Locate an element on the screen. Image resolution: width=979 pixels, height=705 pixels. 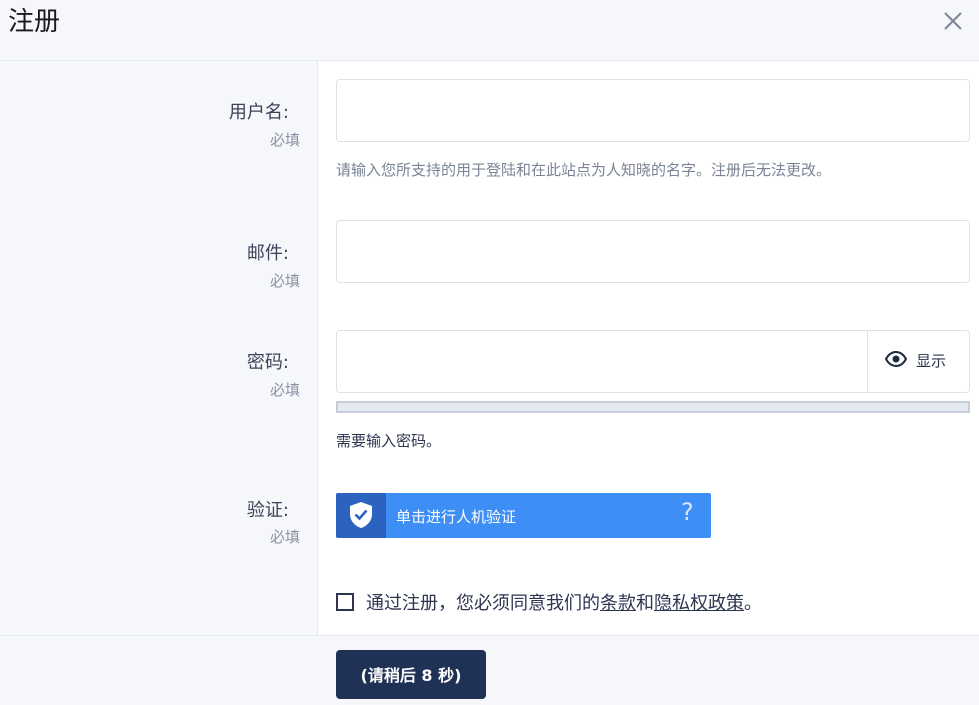
username-required: 必填 is located at coordinates (284, 140).